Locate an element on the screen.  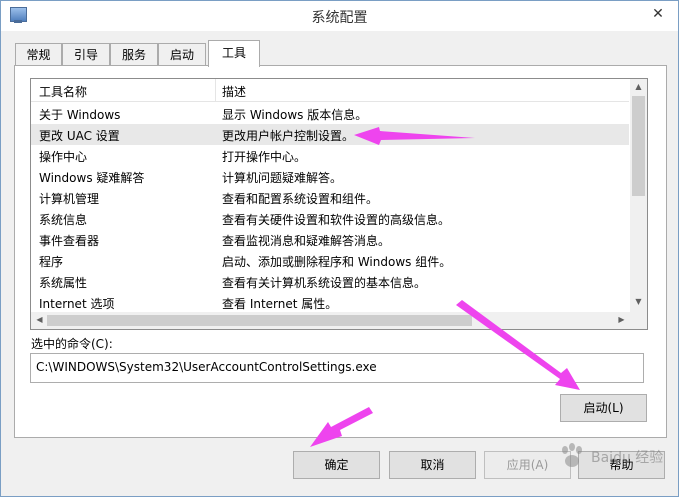
list-item: Windows 疑难解答 计算机问题疑难解答。 is located at coordinates (330, 176).